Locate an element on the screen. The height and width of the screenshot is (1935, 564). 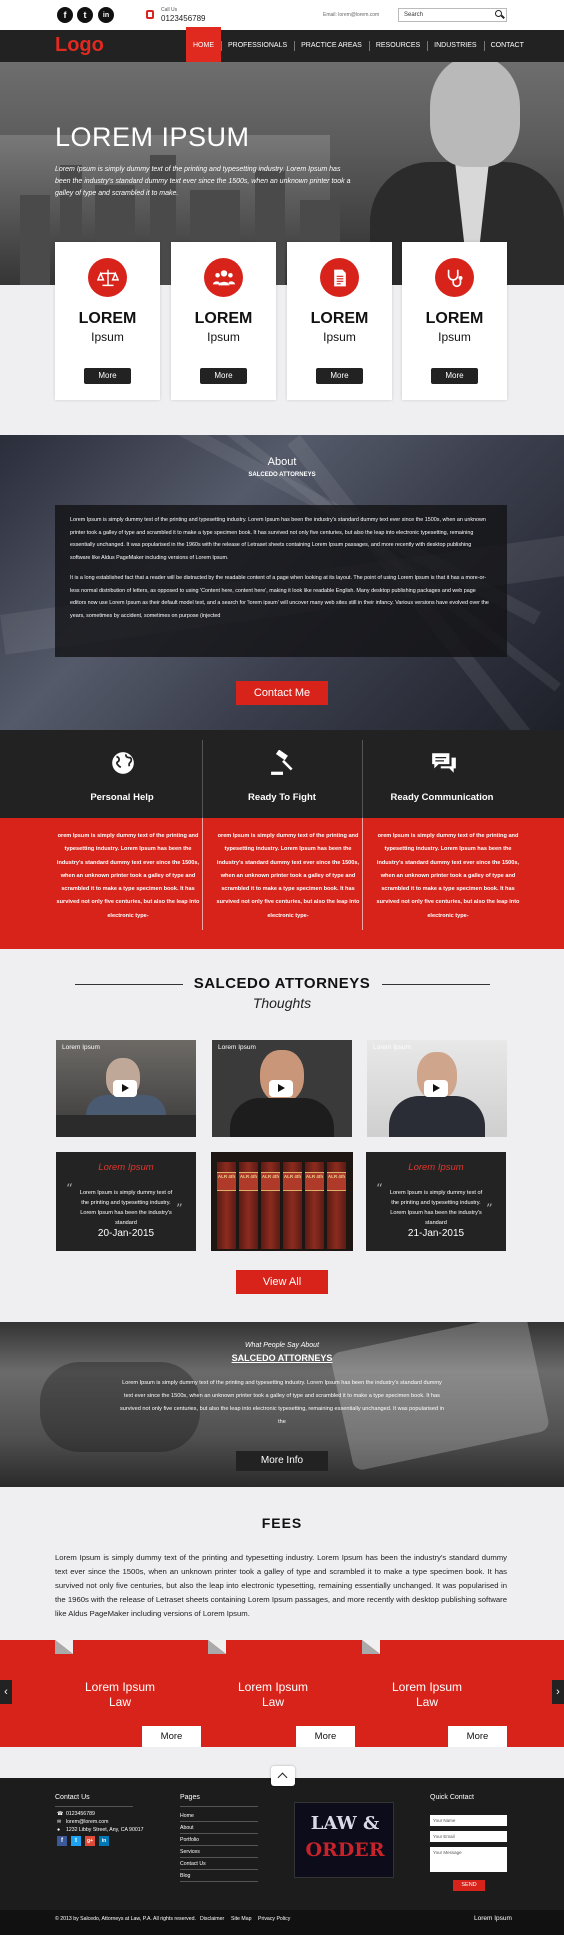
gavel-icon is located at coordinates (283, 762).